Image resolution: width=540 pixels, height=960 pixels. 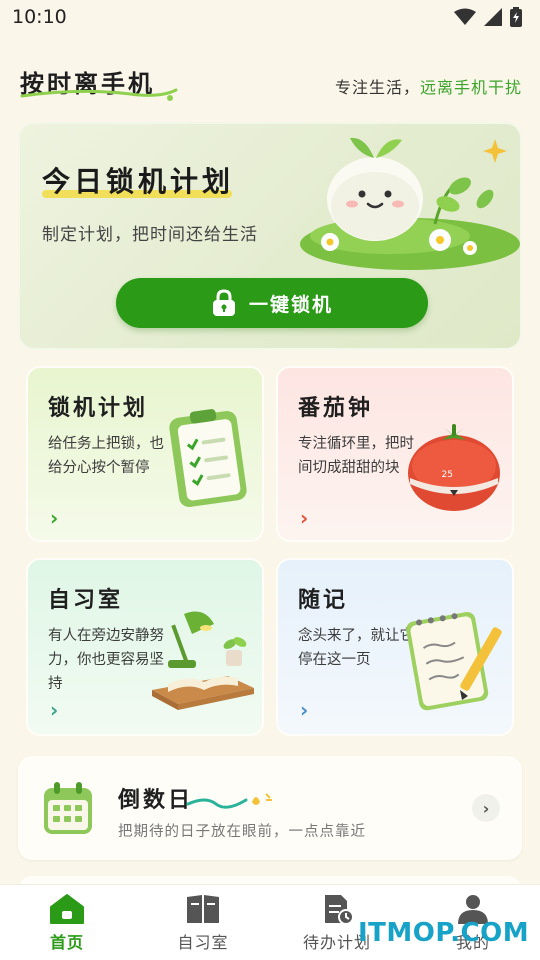 I want to click on card-title: 随记, so click(x=323, y=600).